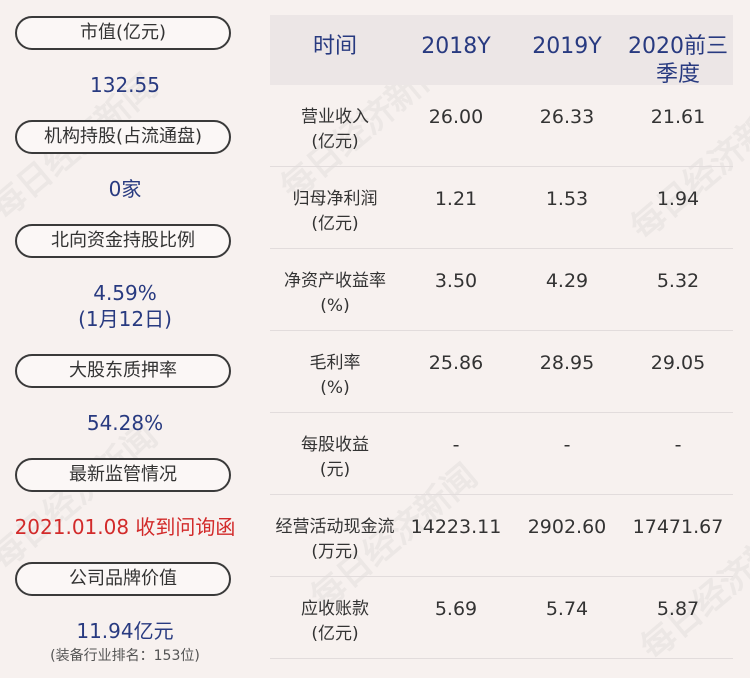 This screenshot has height=678, width=750. Describe the element at coordinates (678, 281) in the screenshot. I see `cell: 5.32` at that location.